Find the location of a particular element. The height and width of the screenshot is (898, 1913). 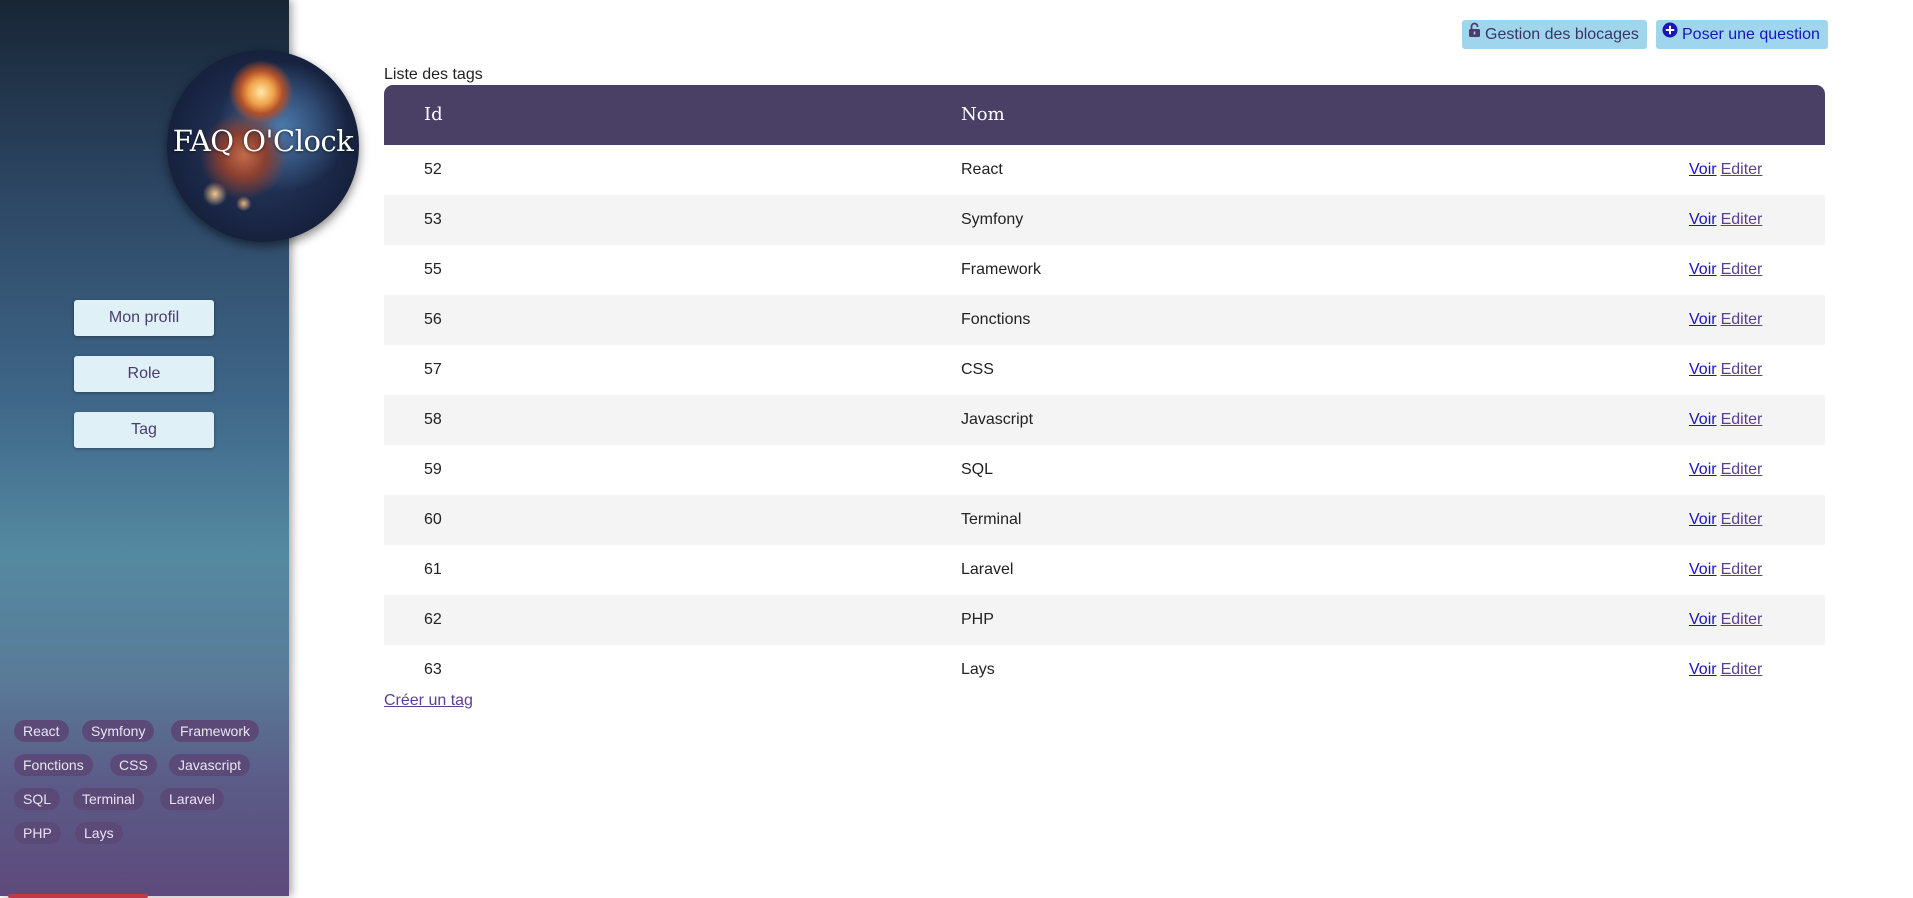

table-row: 59 SQL Voir Editer is located at coordinates (1104, 470).